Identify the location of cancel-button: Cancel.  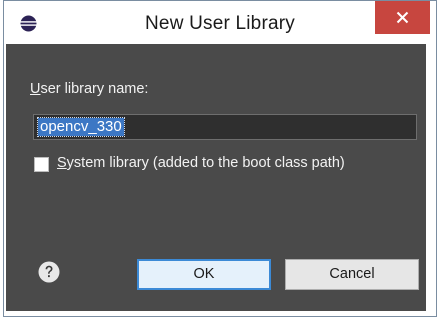
(352, 274).